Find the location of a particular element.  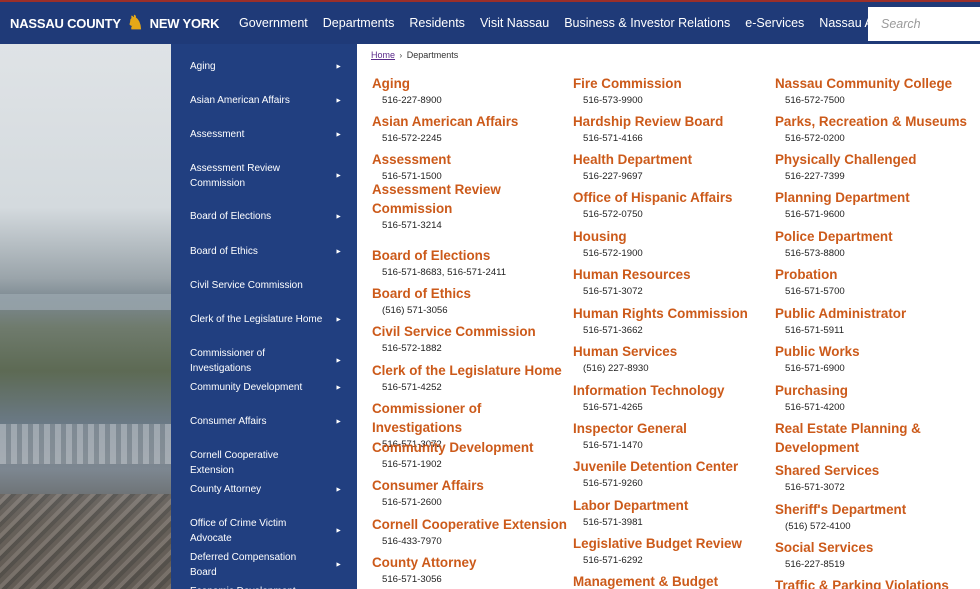

department-link: Hardship Review Board is located at coordinates (673, 121).